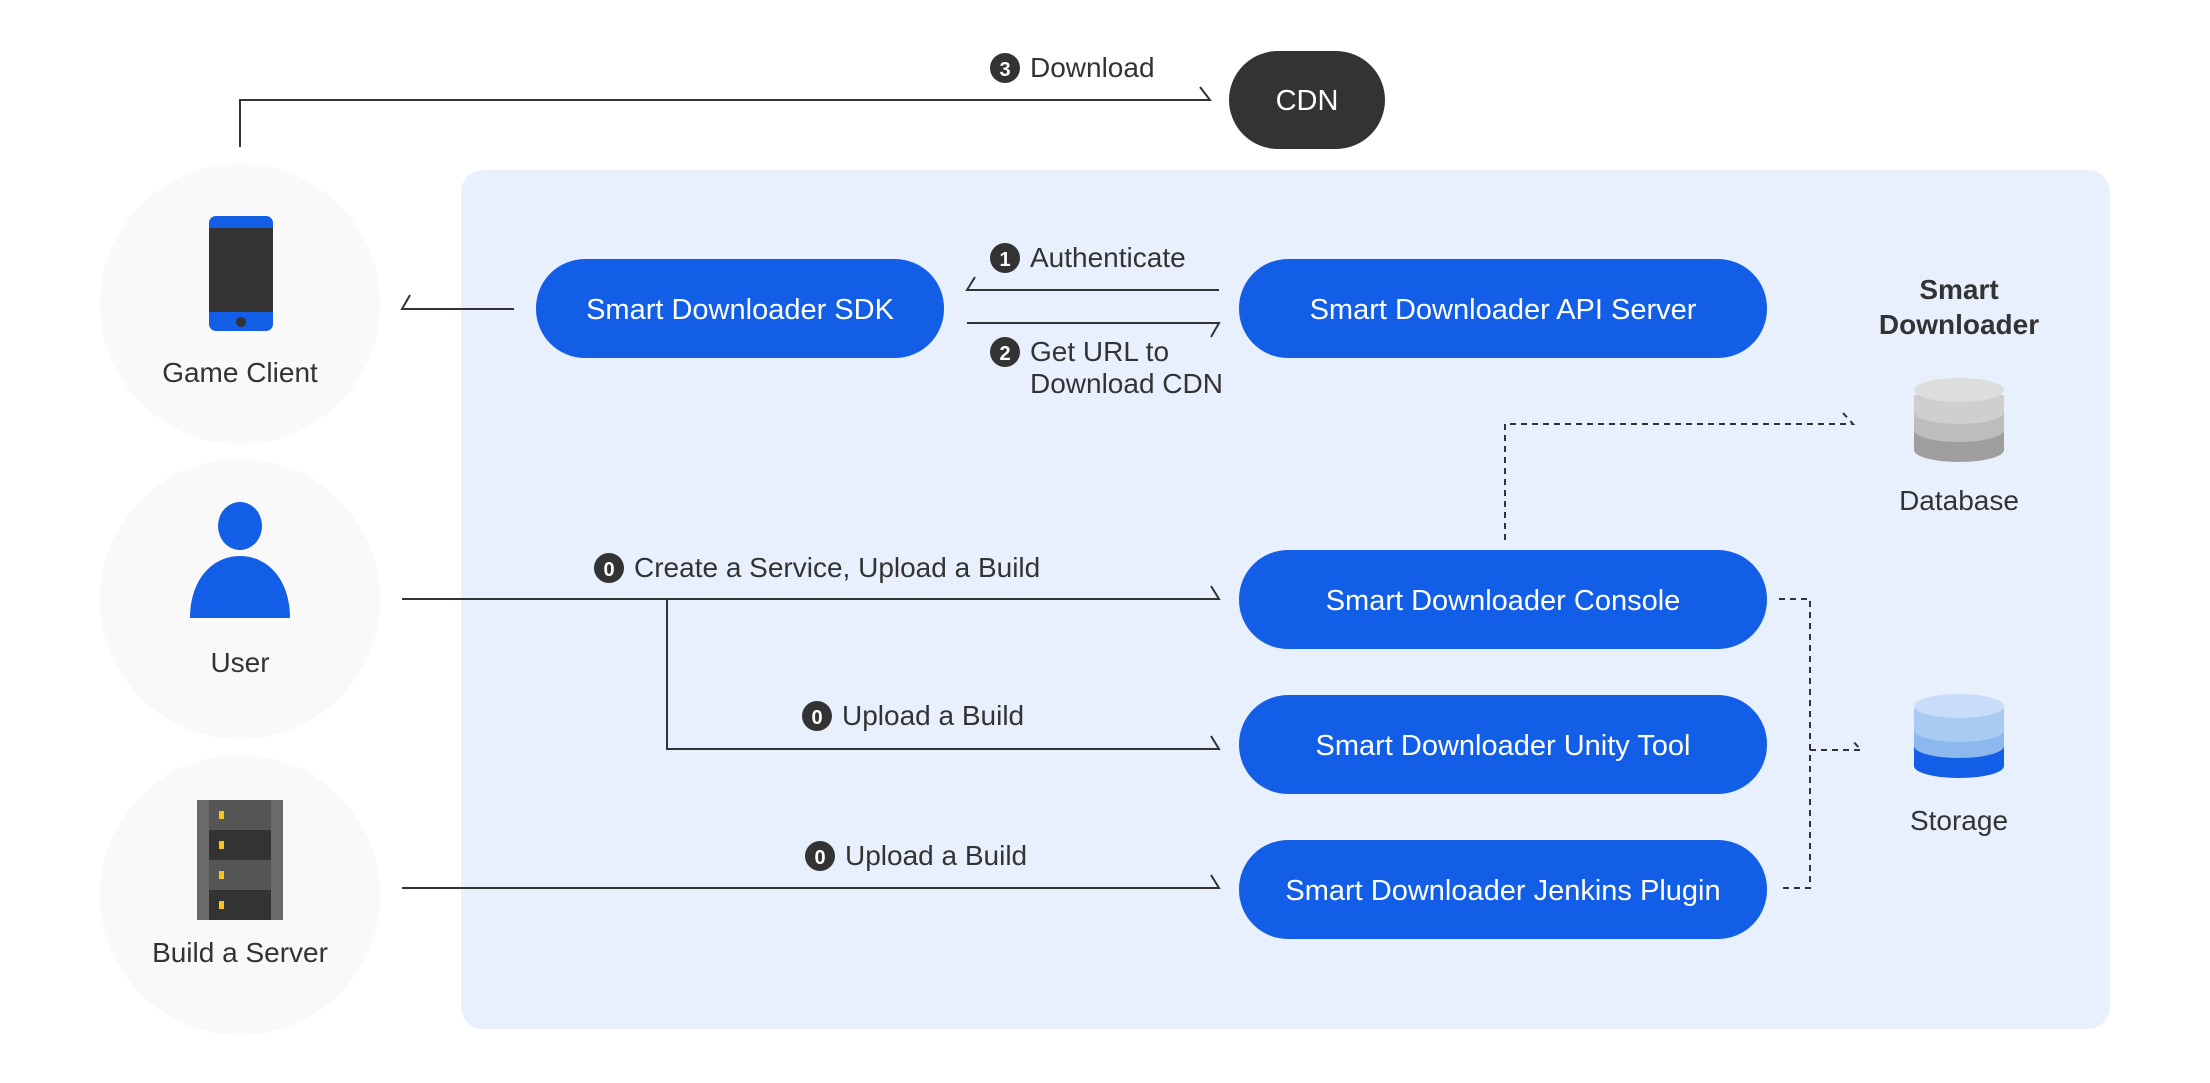 The height and width of the screenshot is (1083, 2210). What do you see at coordinates (239, 662) in the screenshot?
I see `actor-label: User` at bounding box center [239, 662].